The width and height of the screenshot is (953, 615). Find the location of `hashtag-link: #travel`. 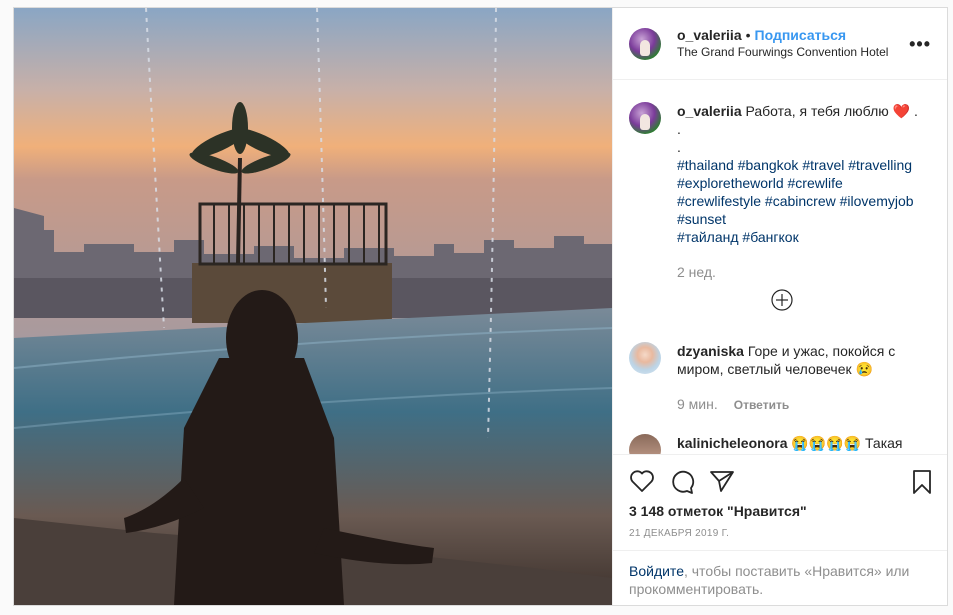

hashtag-link: #travel is located at coordinates (823, 165).